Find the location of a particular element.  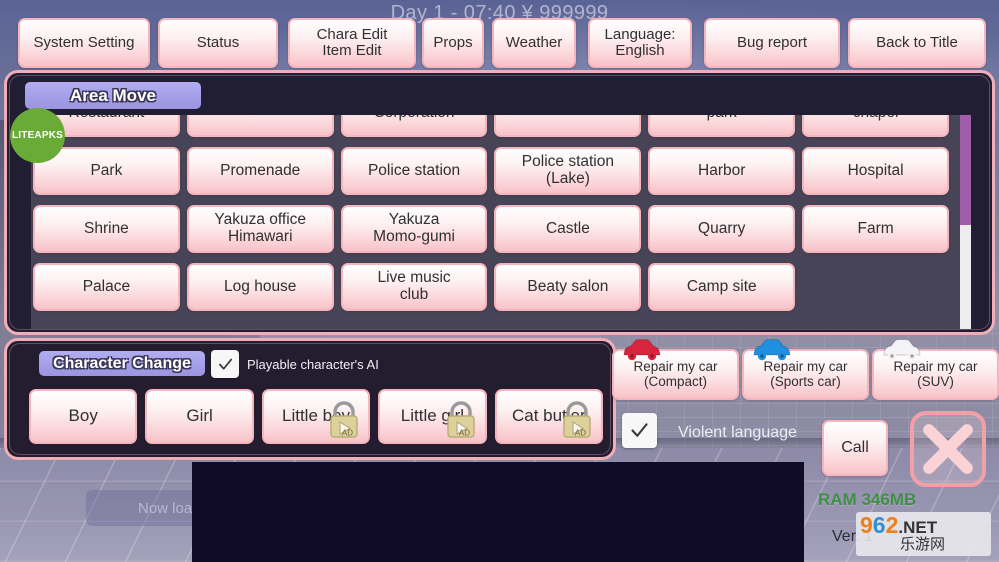

topbar-button-chara-edit-item-edit: Chara Edit Item Edit is located at coordinates (352, 43).